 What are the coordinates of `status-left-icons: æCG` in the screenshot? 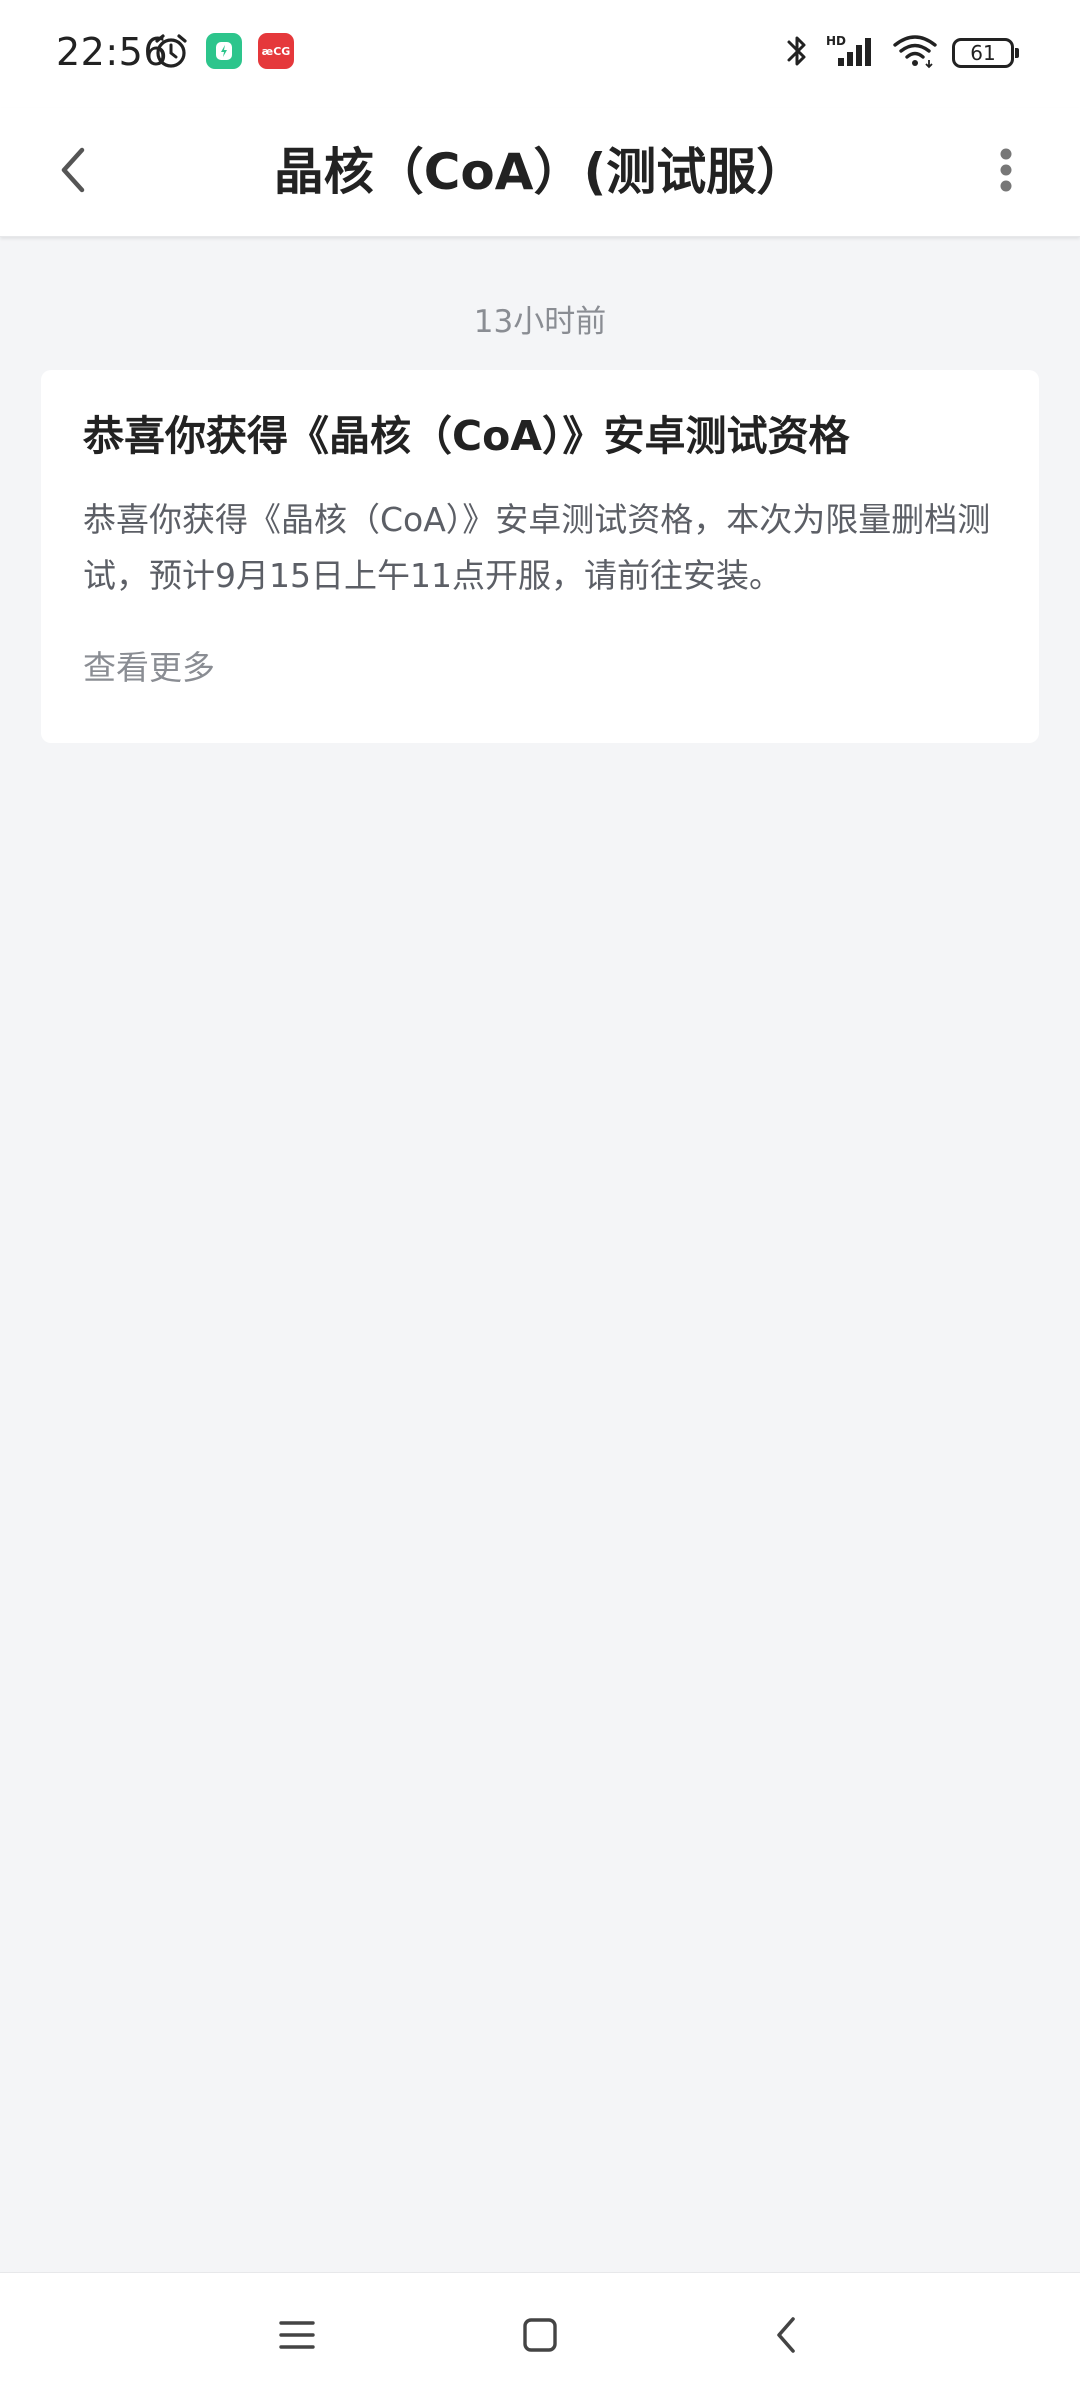 It's located at (223, 51).